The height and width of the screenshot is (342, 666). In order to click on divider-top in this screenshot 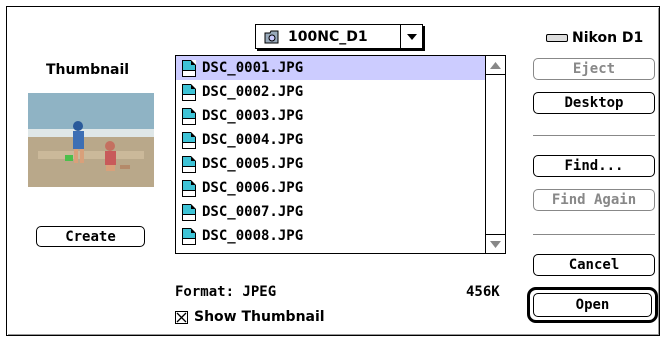, I will do `click(594, 135)`.